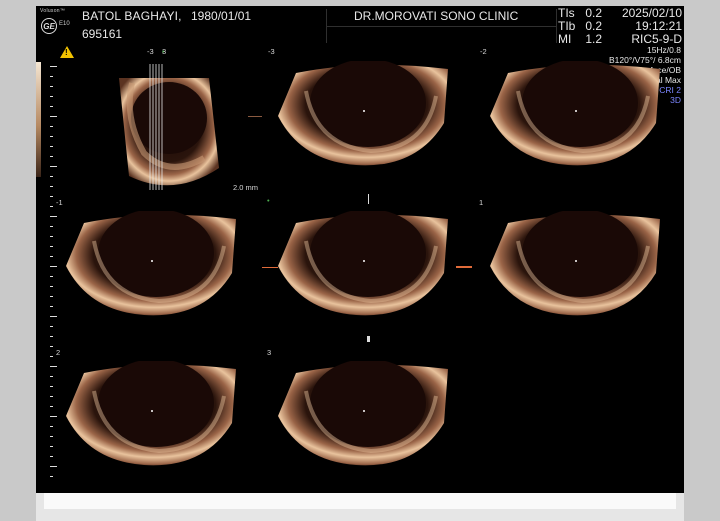 Image resolution: width=720 pixels, height=521 pixels. What do you see at coordinates (269, 352) in the screenshot?
I see `slice-label-6: 3` at bounding box center [269, 352].